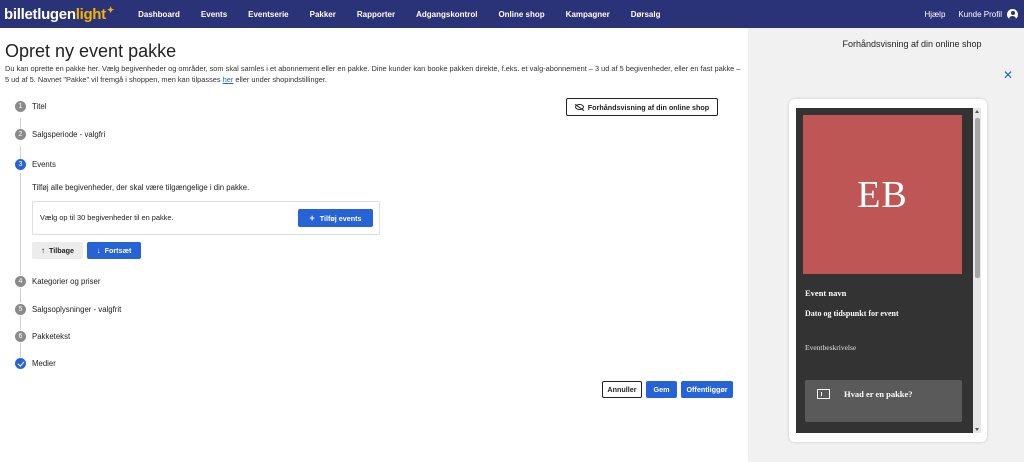  I want to click on back-button-label: Tilbage, so click(61, 250).